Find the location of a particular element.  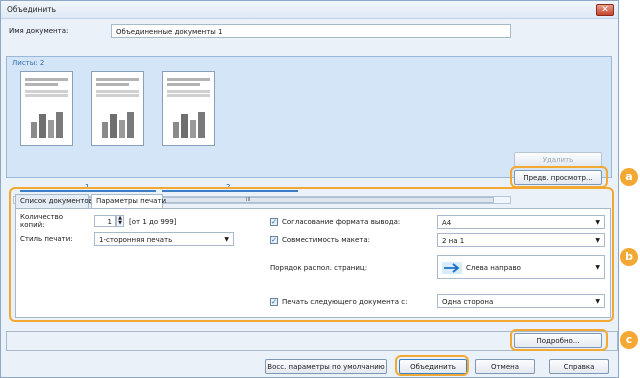

pages-header: Листы: 2 is located at coordinates (28, 63).